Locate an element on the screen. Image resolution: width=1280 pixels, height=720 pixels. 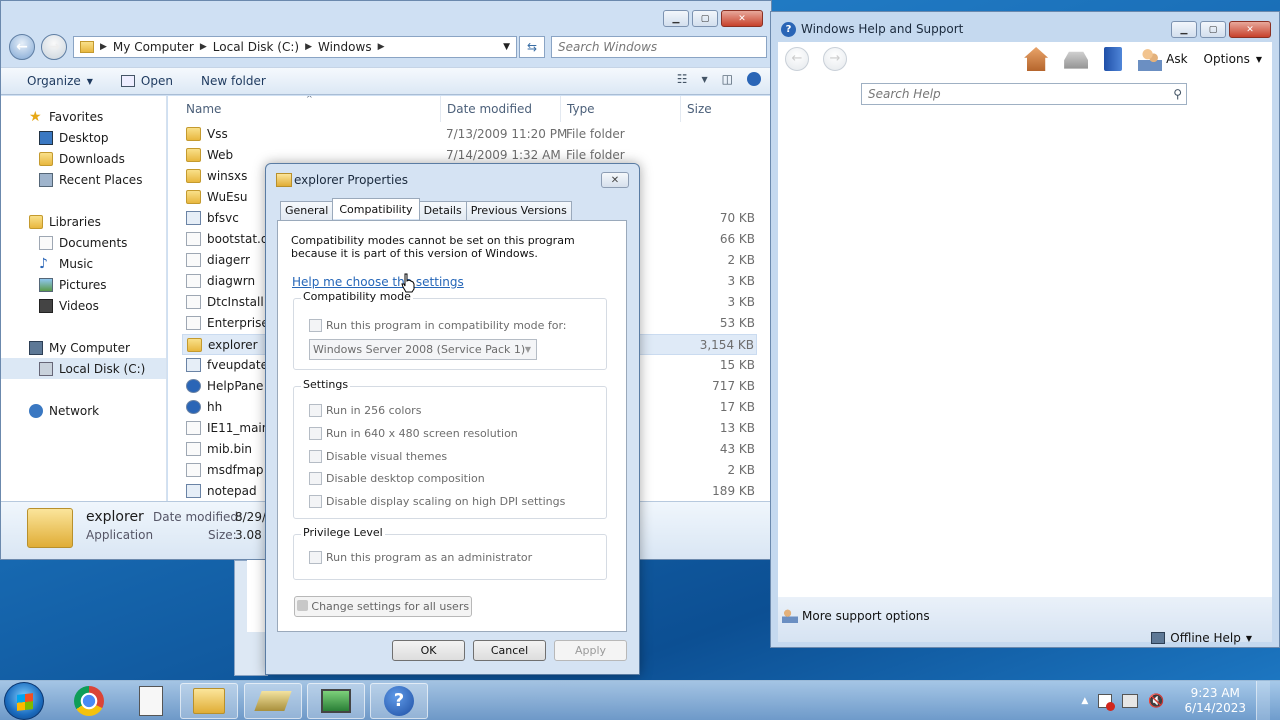
nav-recent-places: Recent Places is located at coordinates (83, 179).